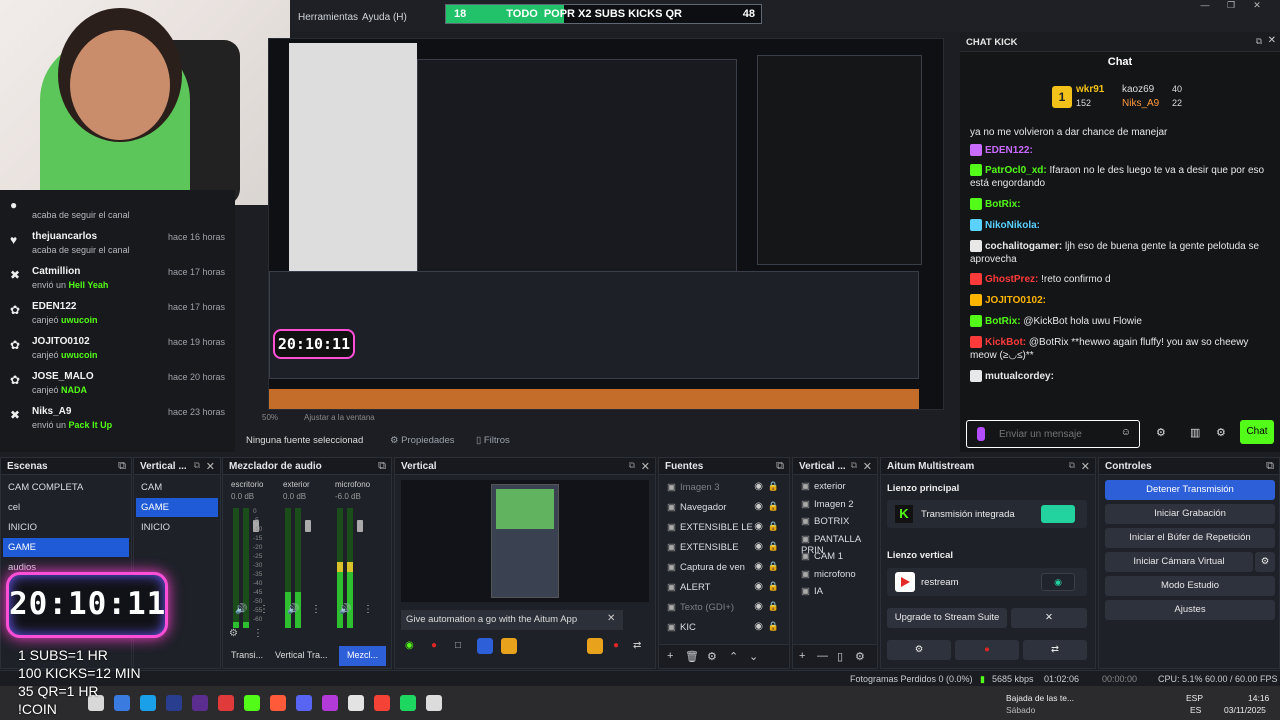 This screenshot has height=720, width=1280. Describe the element at coordinates (422, 440) in the screenshot. I see `properties-button: ⚙ Propiedades` at that location.